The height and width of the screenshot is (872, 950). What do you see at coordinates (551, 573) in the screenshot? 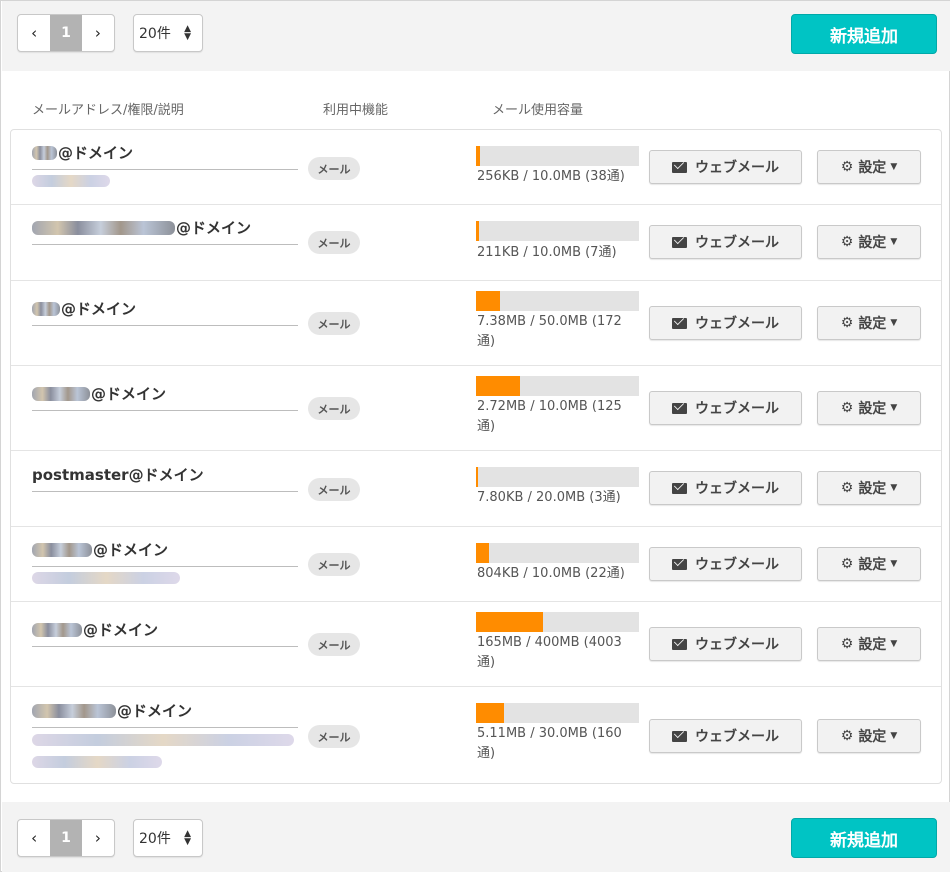
I see `usage-text: 804KB / 10.0MB (22通)` at bounding box center [551, 573].